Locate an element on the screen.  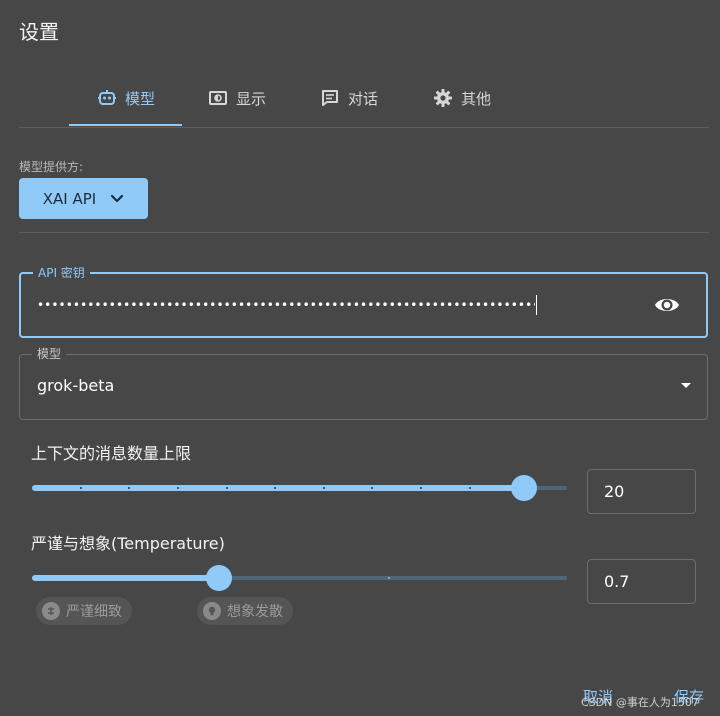
dialog-title: 设置 is located at coordinates (39, 32).